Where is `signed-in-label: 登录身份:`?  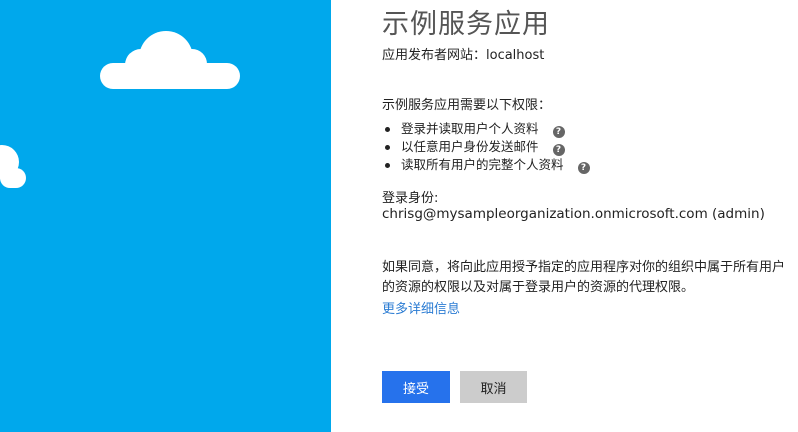
signed-in-label: 登录身份: is located at coordinates (410, 198).